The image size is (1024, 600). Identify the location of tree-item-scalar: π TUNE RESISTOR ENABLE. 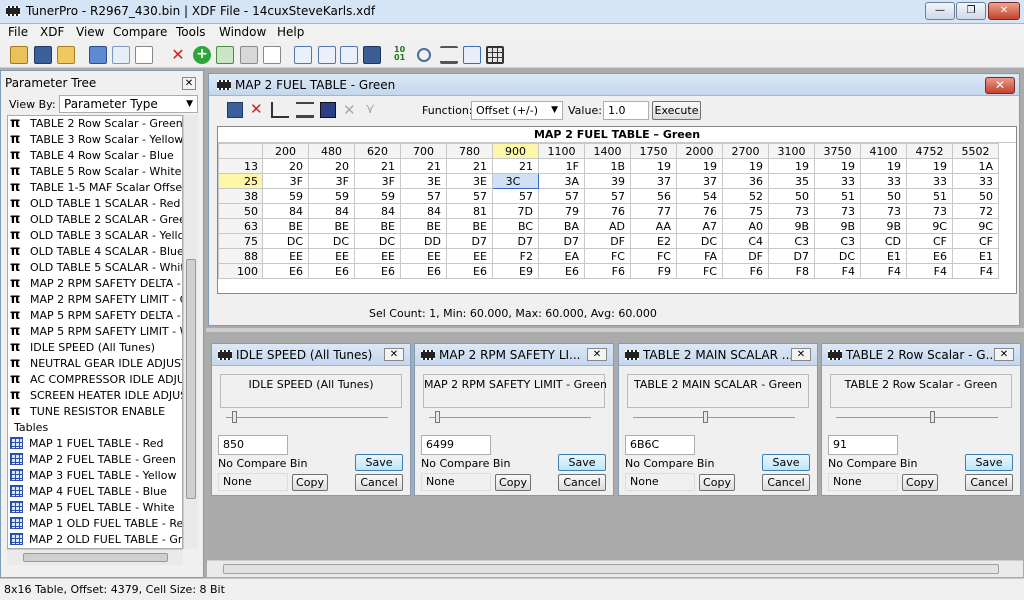
(95, 412).